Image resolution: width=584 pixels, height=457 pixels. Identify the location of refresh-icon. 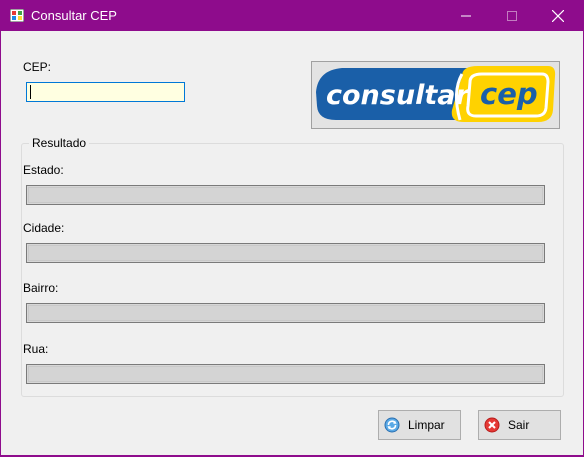
(392, 425).